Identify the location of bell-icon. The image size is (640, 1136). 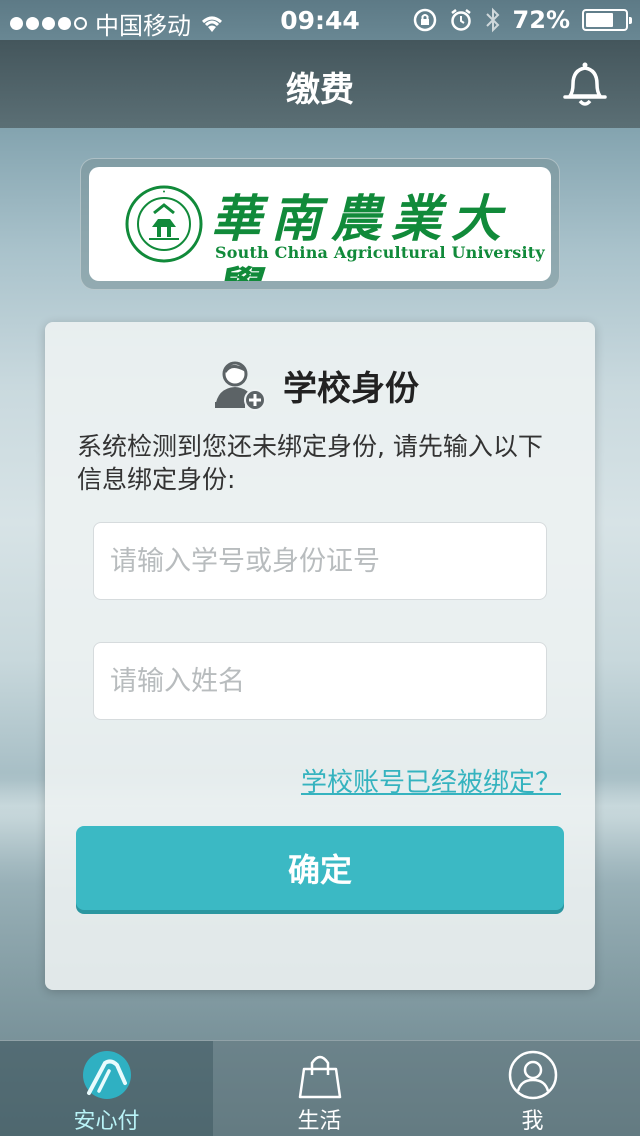
(585, 84).